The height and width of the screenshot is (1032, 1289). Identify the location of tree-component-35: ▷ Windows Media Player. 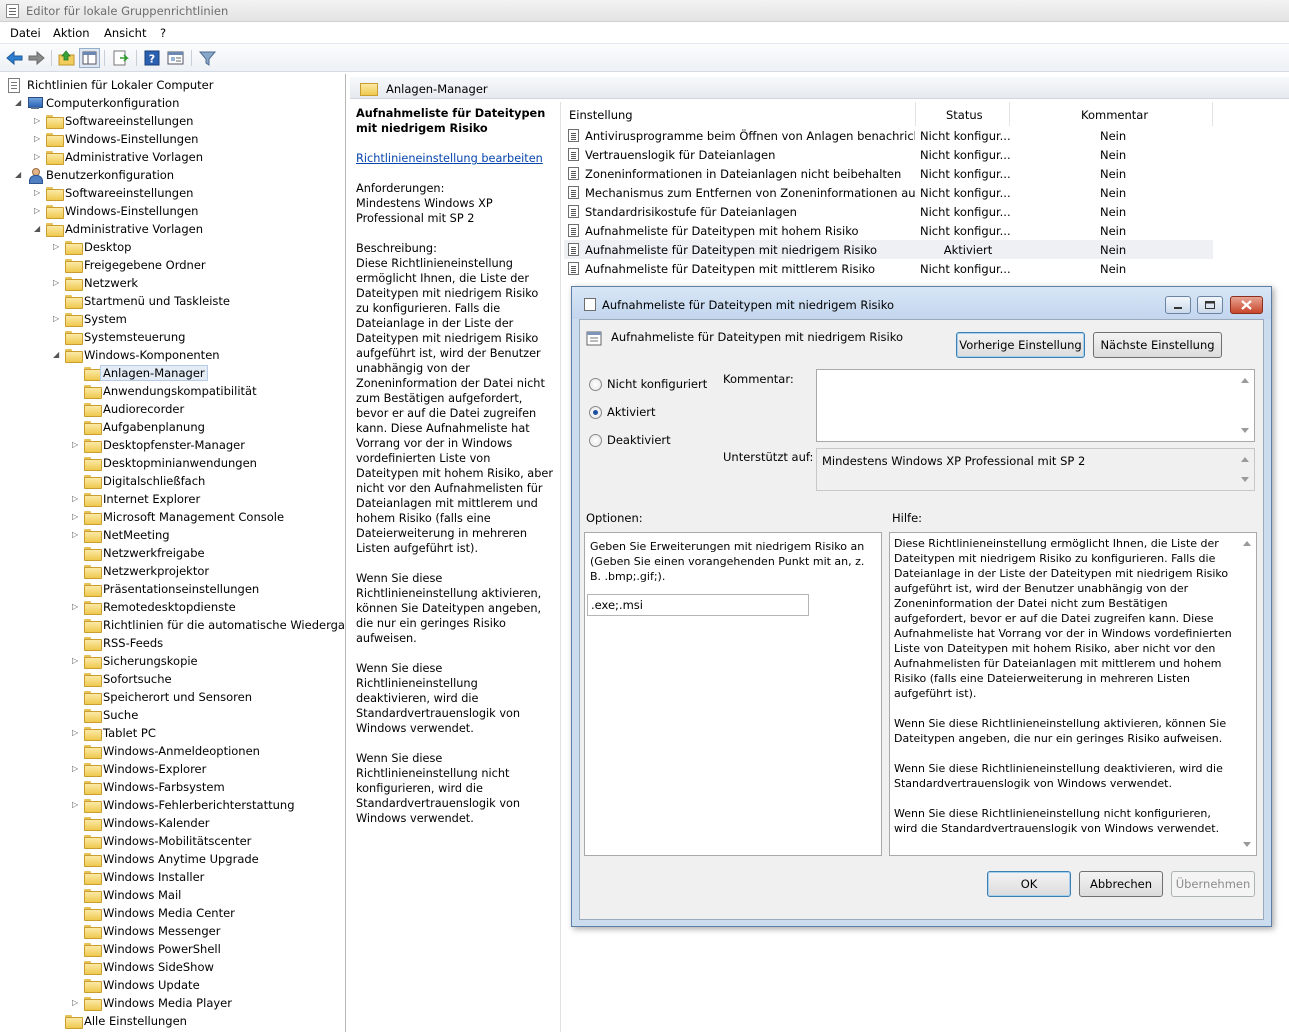
(172, 1003).